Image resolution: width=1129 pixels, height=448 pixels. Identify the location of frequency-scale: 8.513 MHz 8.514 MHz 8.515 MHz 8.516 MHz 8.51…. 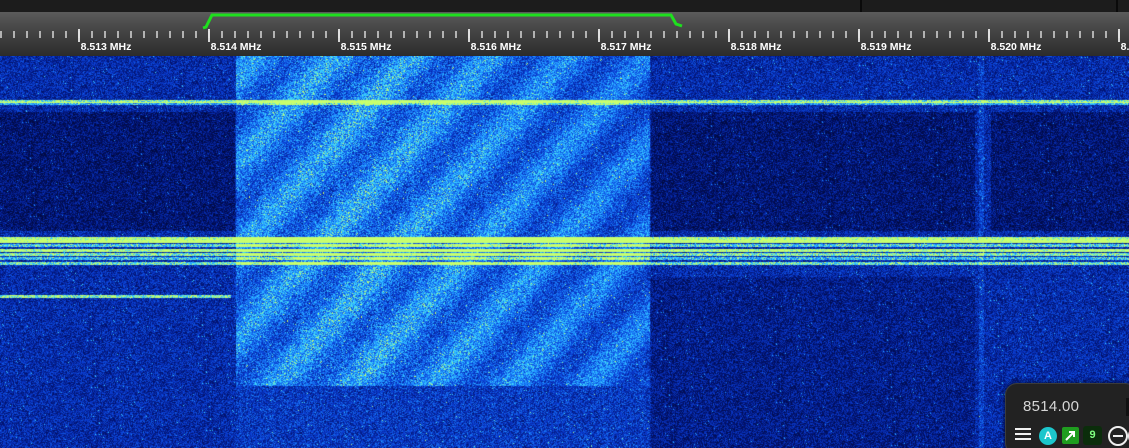
(564, 34).